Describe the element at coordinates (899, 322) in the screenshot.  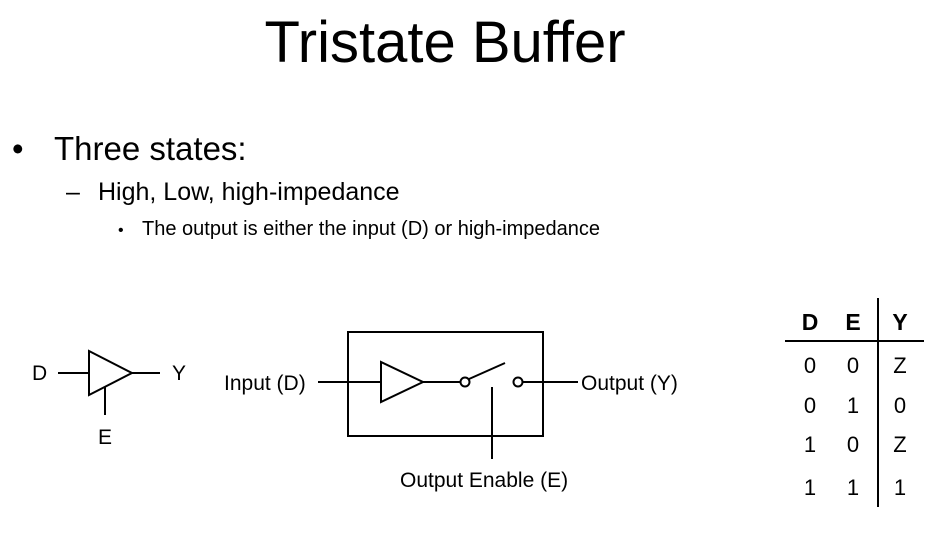
I see `truth-table-header: Y` at that location.